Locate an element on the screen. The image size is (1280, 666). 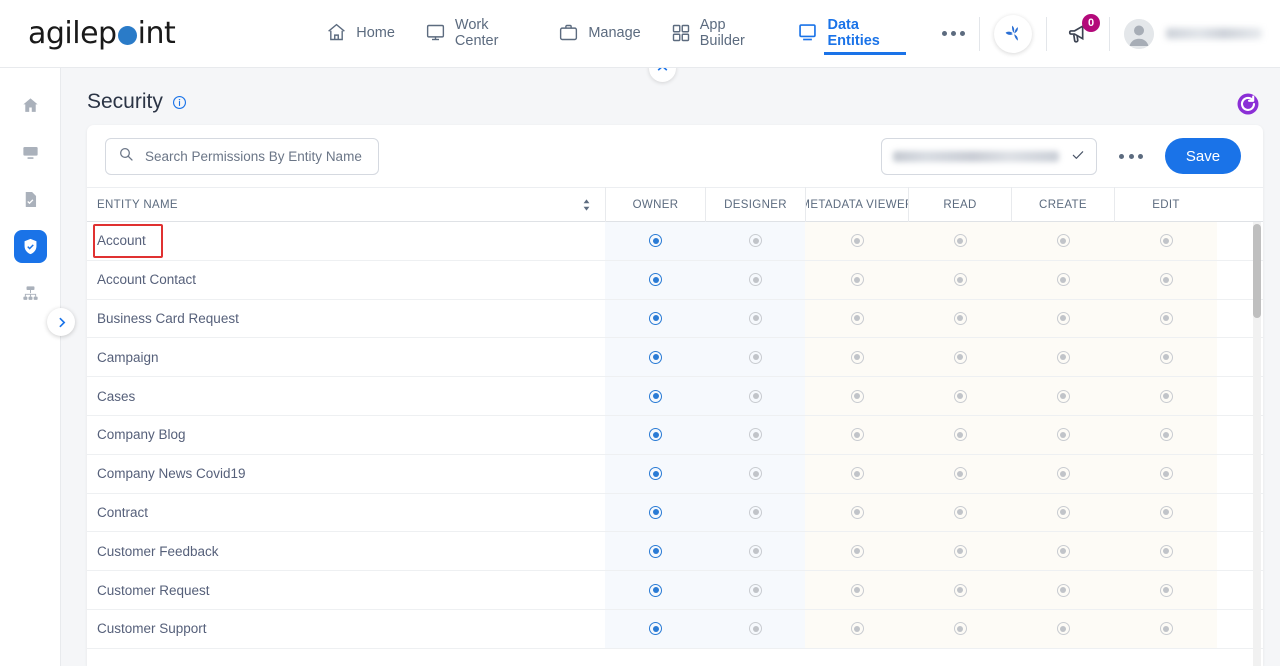
sidebar-item-reports is located at coordinates (30, 199).